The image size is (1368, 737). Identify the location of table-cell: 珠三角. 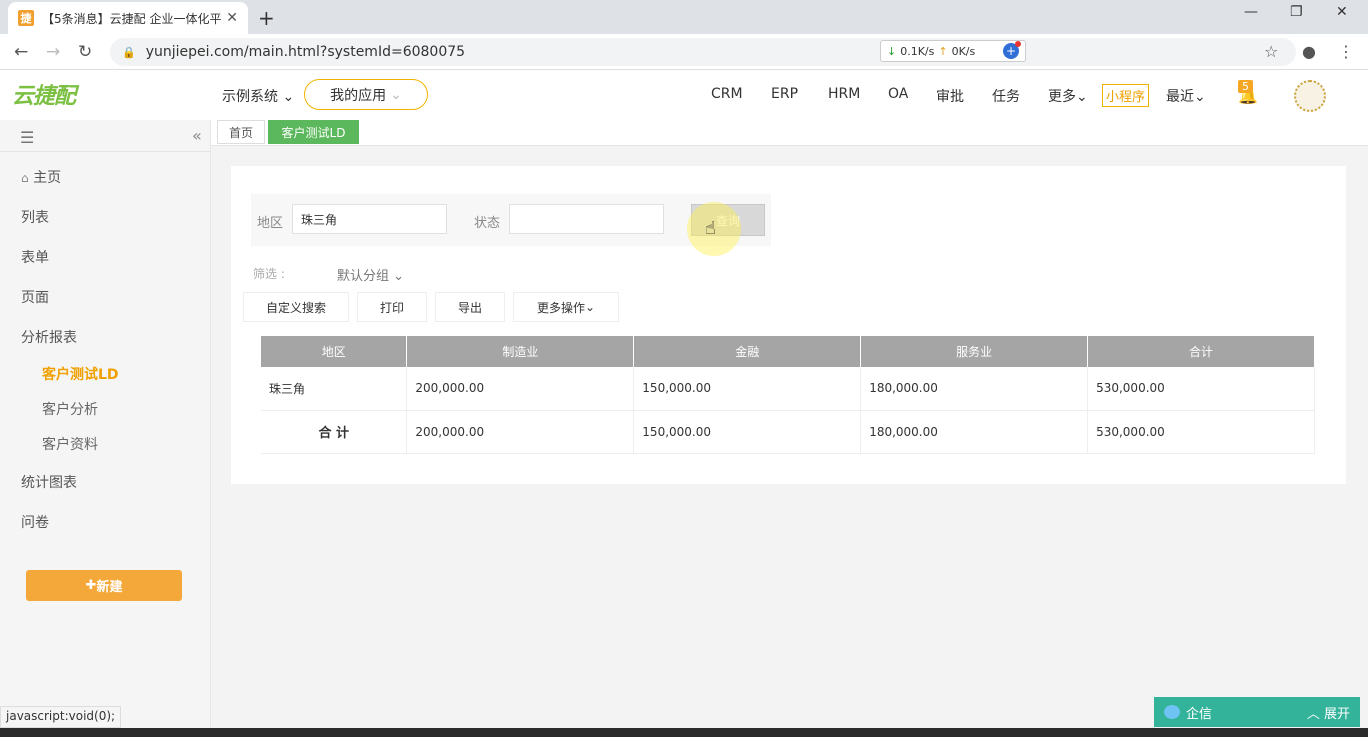
(334, 389).